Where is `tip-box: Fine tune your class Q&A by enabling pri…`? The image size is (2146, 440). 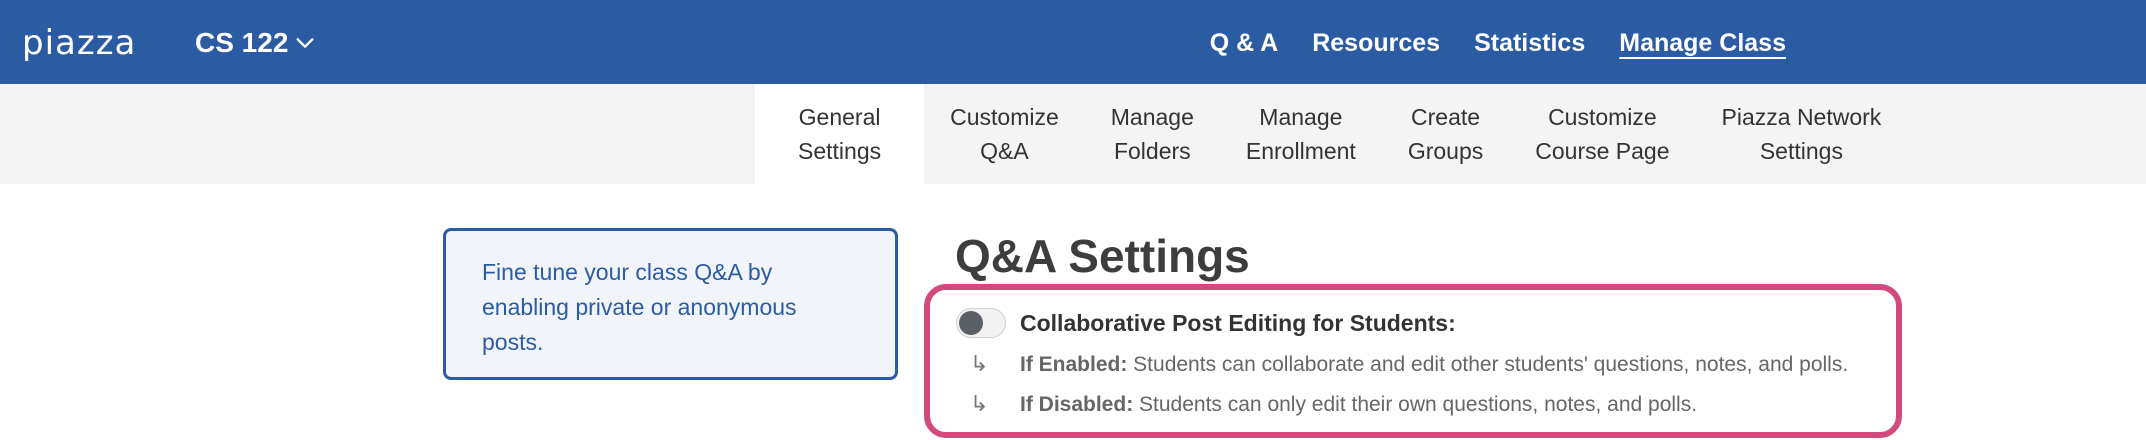
tip-box: Fine tune your class Q&A by enabling pri… is located at coordinates (670, 304).